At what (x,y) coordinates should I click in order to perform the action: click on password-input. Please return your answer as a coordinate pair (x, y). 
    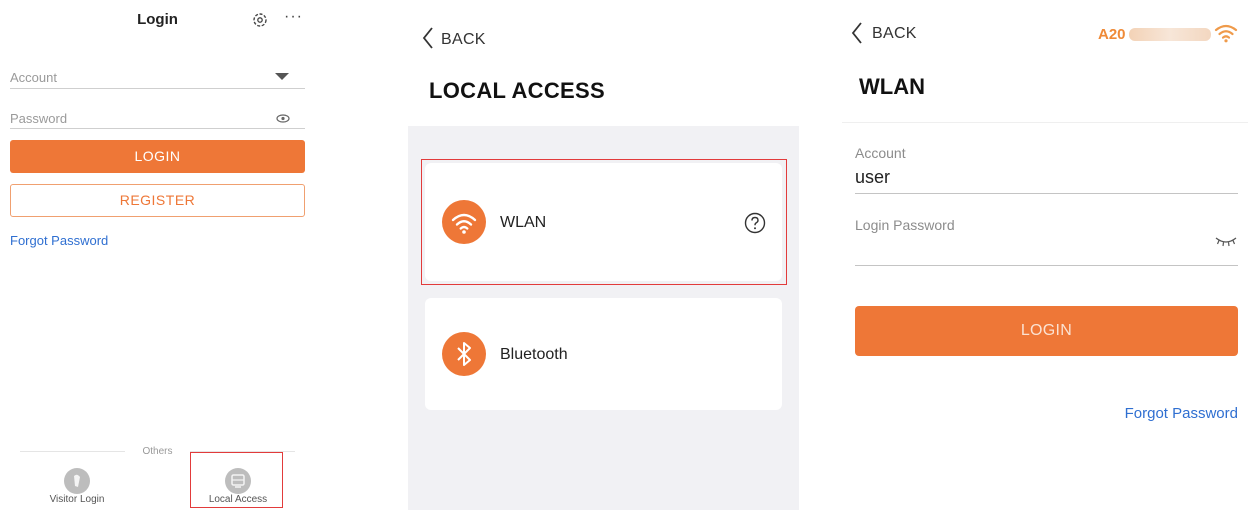
    Looking at the image, I should click on (1025, 250).